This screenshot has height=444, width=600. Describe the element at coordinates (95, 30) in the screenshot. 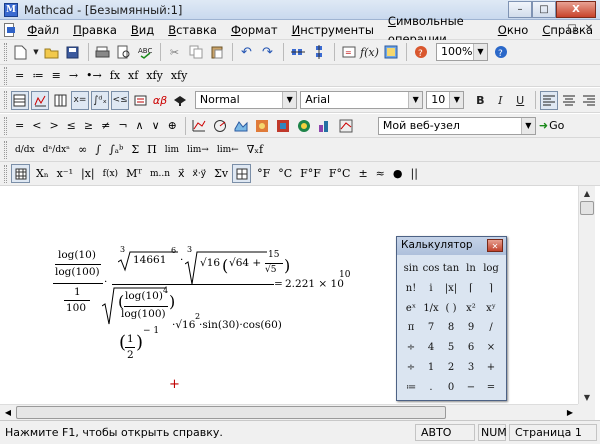

I see `menu-edit: Правка` at that location.